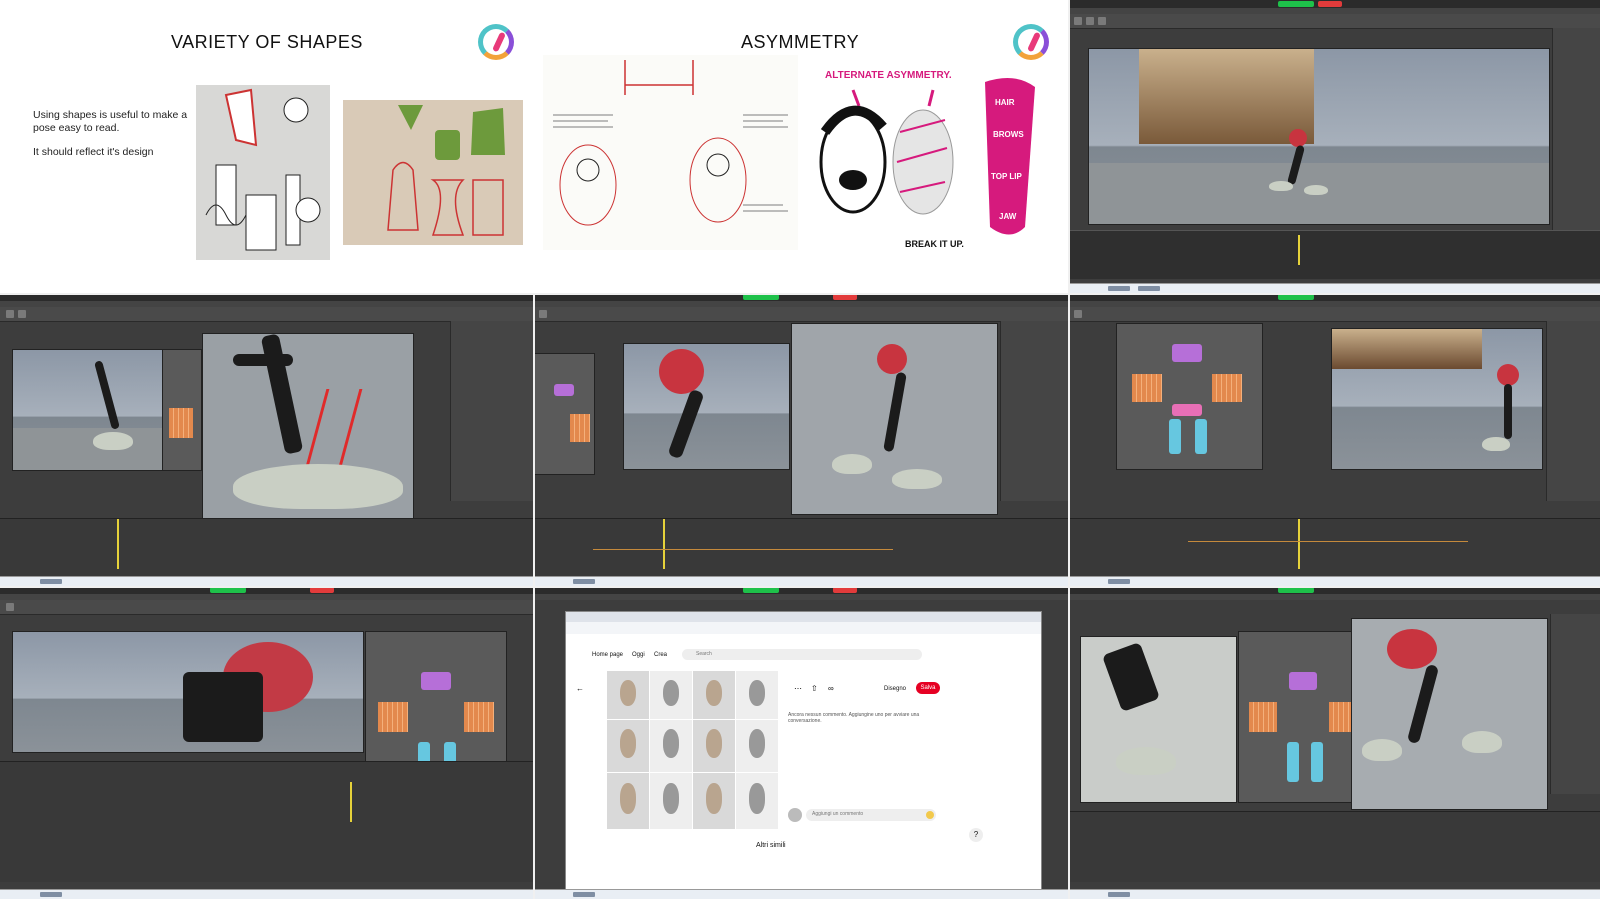 This screenshot has height=899, width=1600. I want to click on timeline, so click(1334, 254).